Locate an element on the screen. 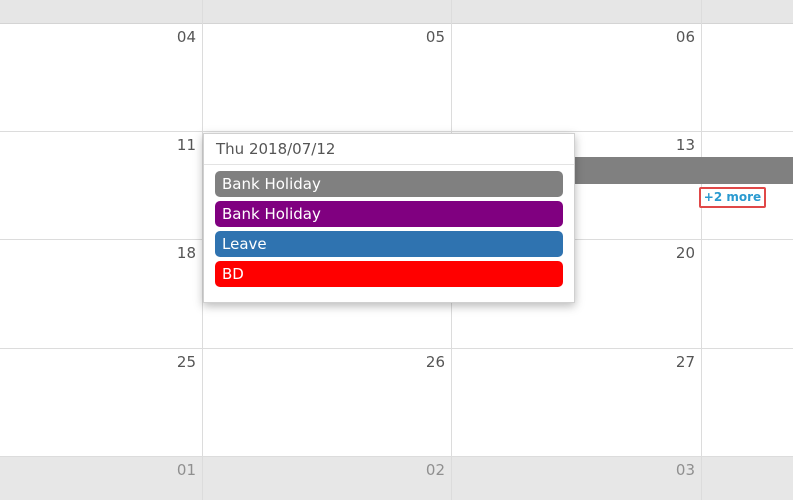 Image resolution: width=793 pixels, height=500 pixels. day-cell: 01 is located at coordinates (101, 478).